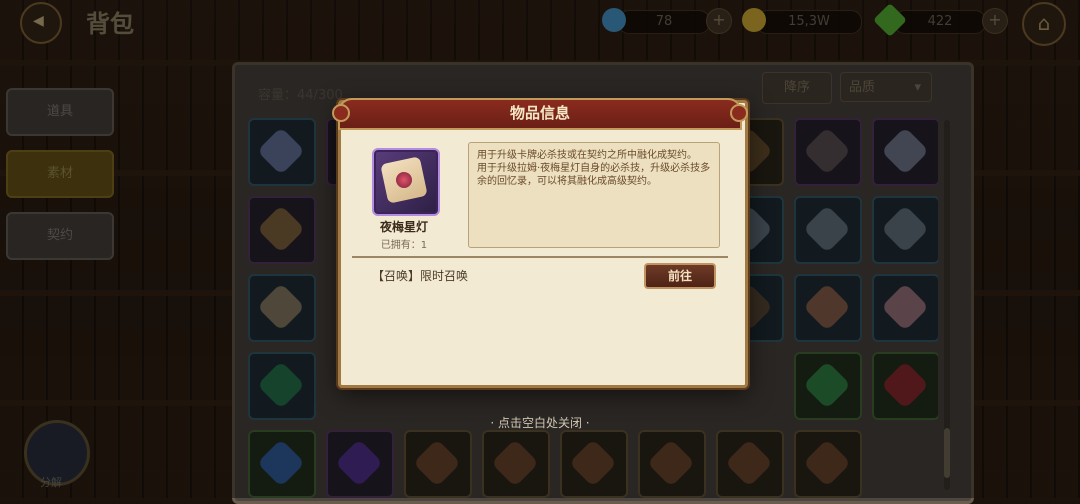 The image size is (1080, 504). I want to click on close-hint: · 点击空白处关闭 ·, so click(540, 423).